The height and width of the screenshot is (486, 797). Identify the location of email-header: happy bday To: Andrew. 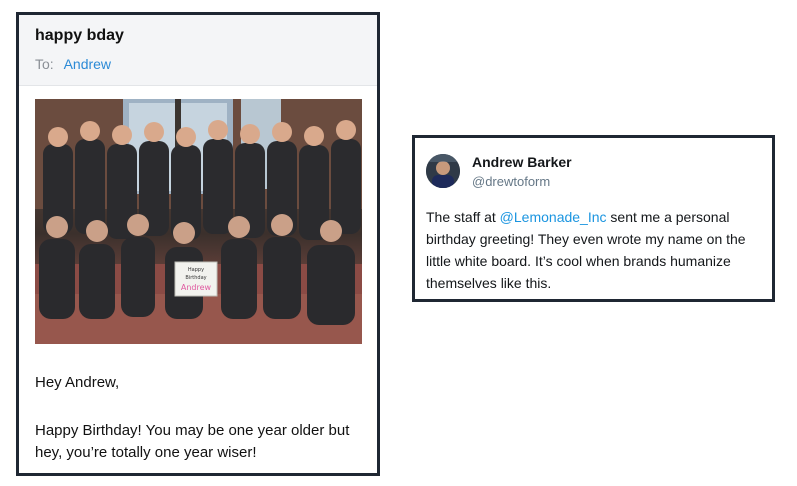
(198, 50).